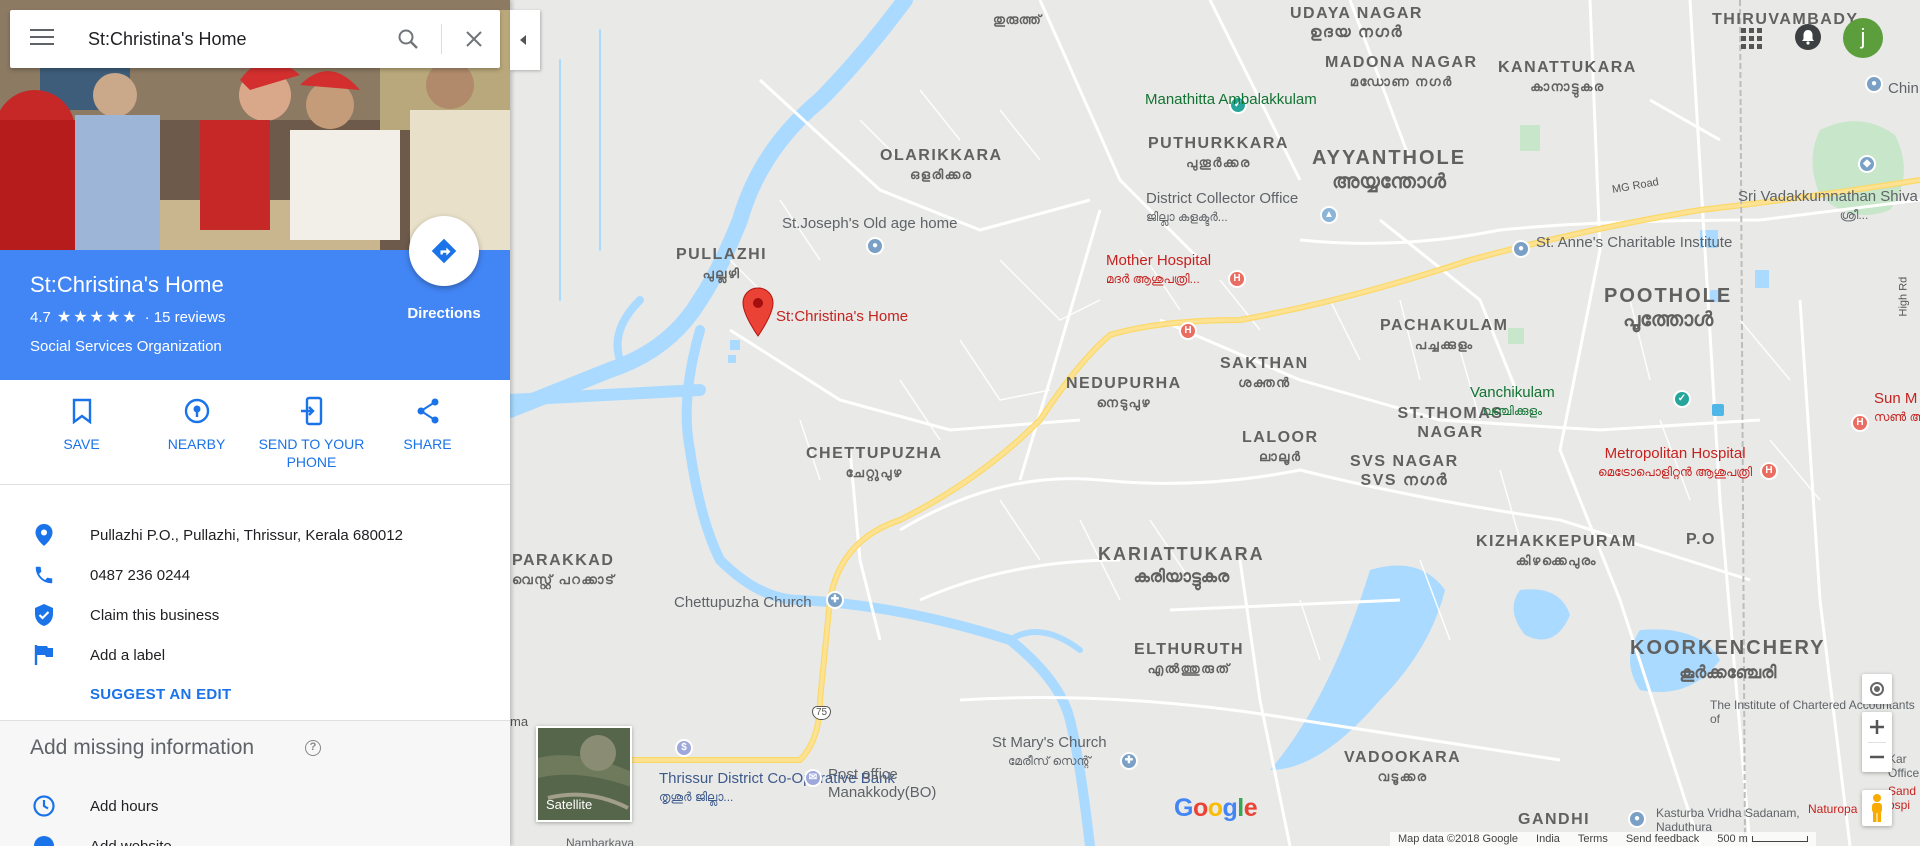  What do you see at coordinates (722, 264) in the screenshot?
I see `area-label-pullazhi: PULLAZHI പുല്ലഴി` at bounding box center [722, 264].